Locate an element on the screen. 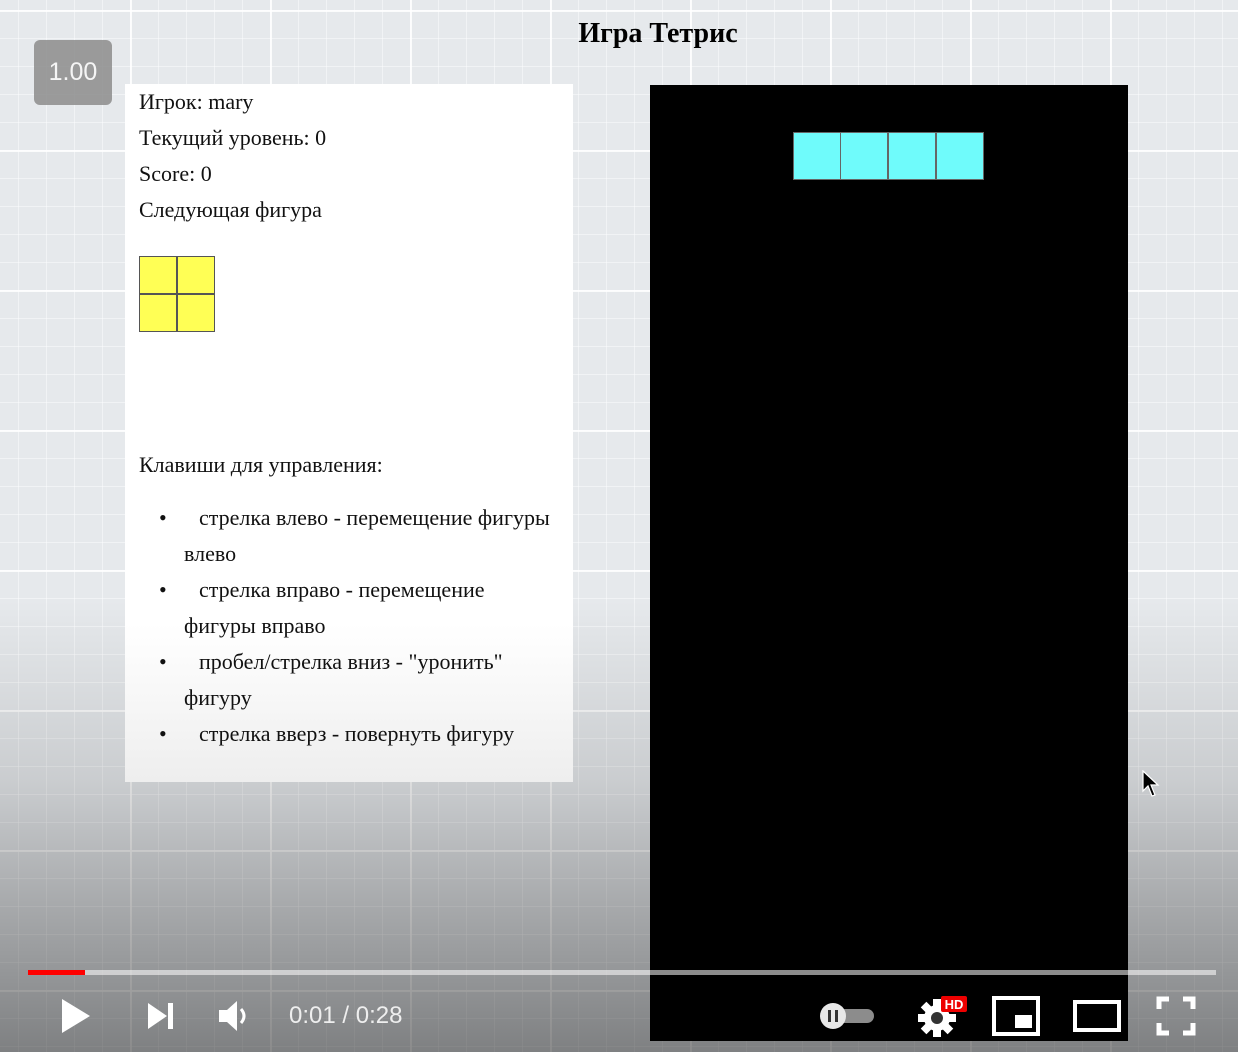 Image resolution: width=1238 pixels, height=1052 pixels. page-title: Игра Тетрис is located at coordinates (658, 33).